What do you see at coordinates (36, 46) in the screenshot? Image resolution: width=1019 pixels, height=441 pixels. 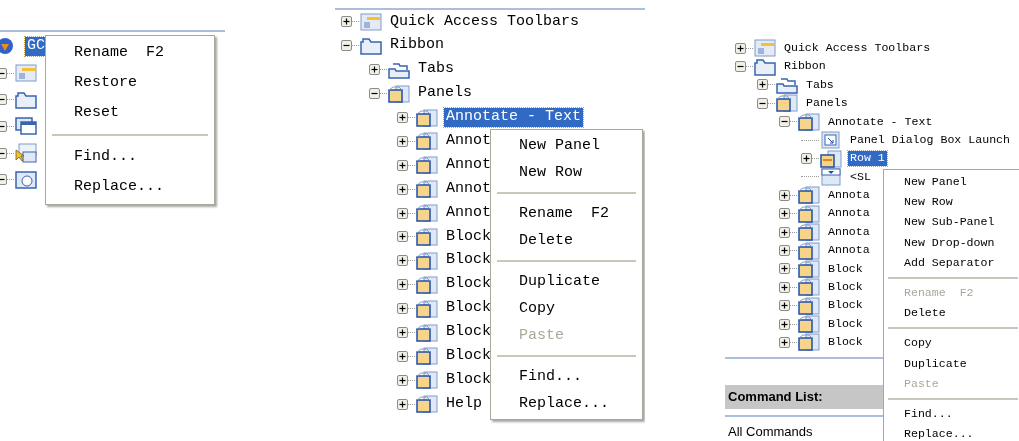 I see `tree-item: GC` at bounding box center [36, 46].